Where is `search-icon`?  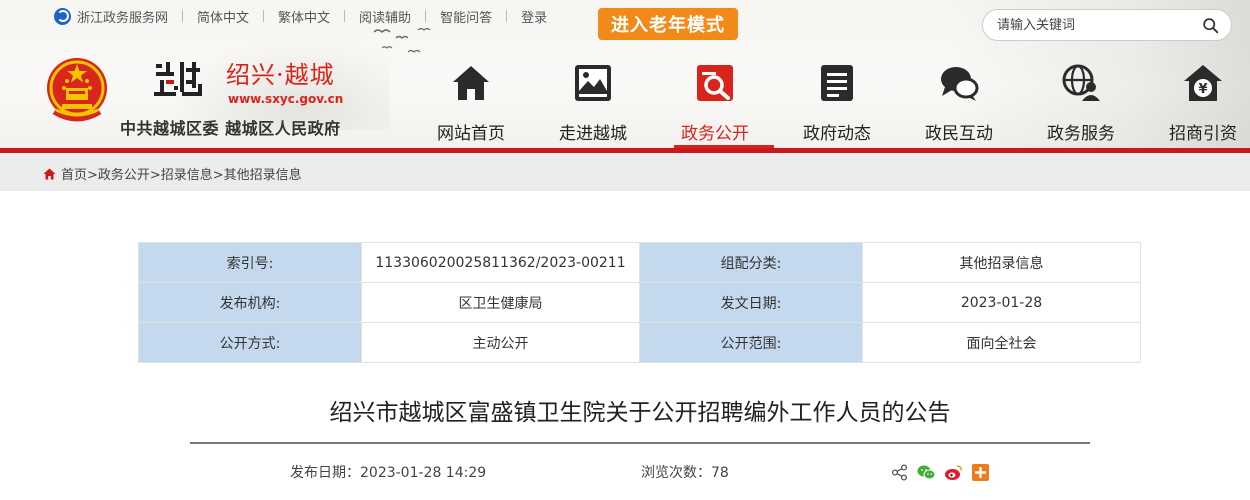
search-icon is located at coordinates (1210, 25).